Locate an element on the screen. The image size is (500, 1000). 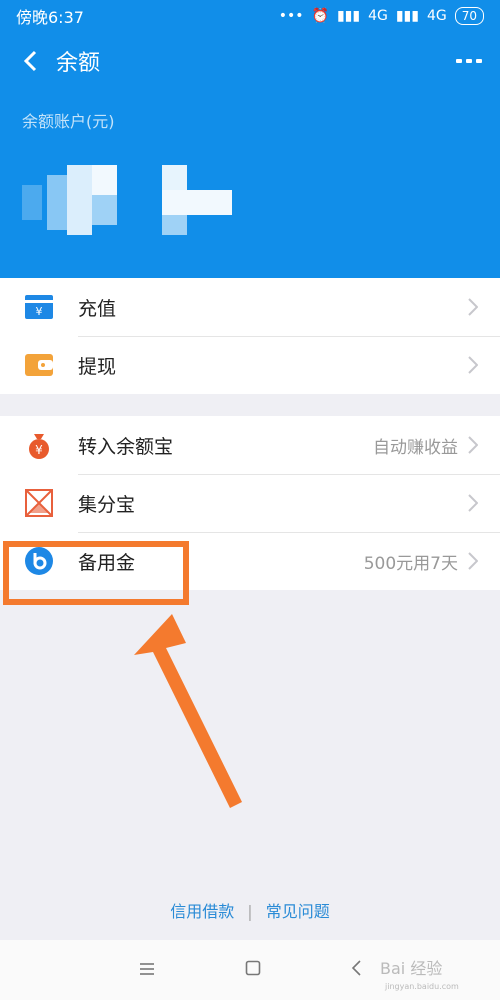
menu-item-jifenbao: 集分宝 is located at coordinates (250, 503).